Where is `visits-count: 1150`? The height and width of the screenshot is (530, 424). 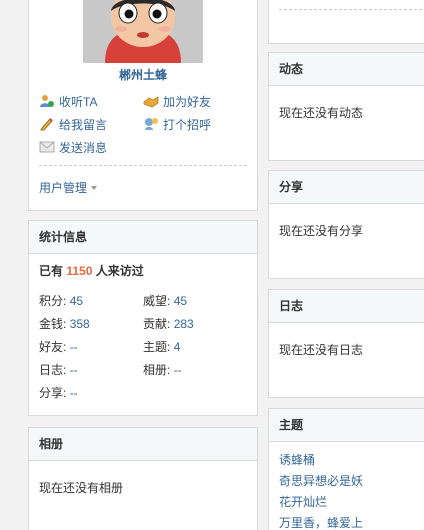
visits-count: 1150 is located at coordinates (79, 271).